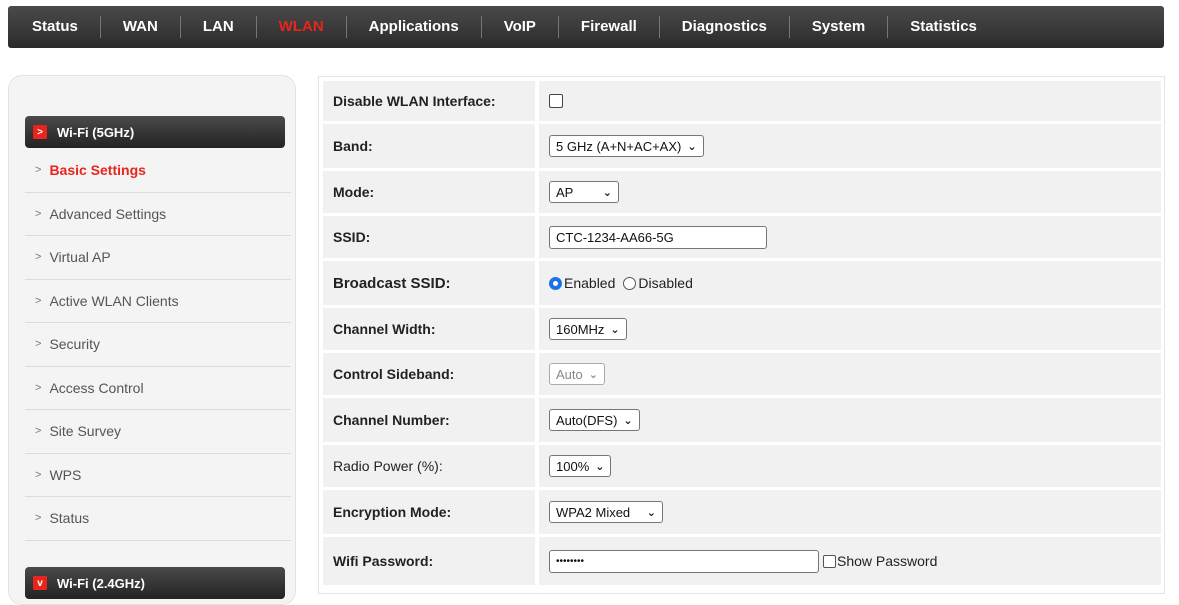 This screenshot has width=1179, height=605. What do you see at coordinates (829, 561) in the screenshot?
I see `show-password-checkbox` at bounding box center [829, 561].